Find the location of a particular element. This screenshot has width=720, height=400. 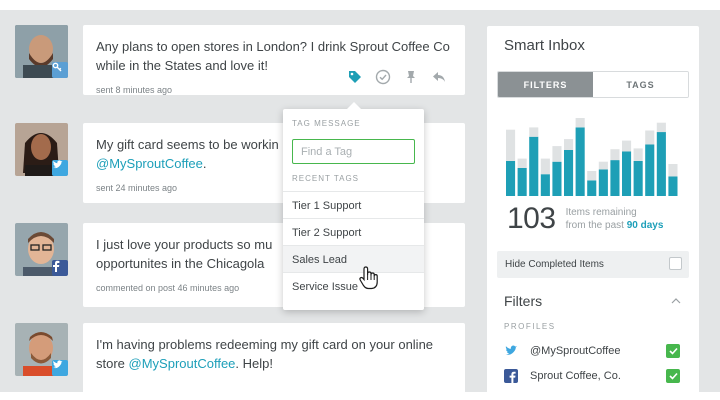

hide-completed-checkbox is located at coordinates (675, 263).